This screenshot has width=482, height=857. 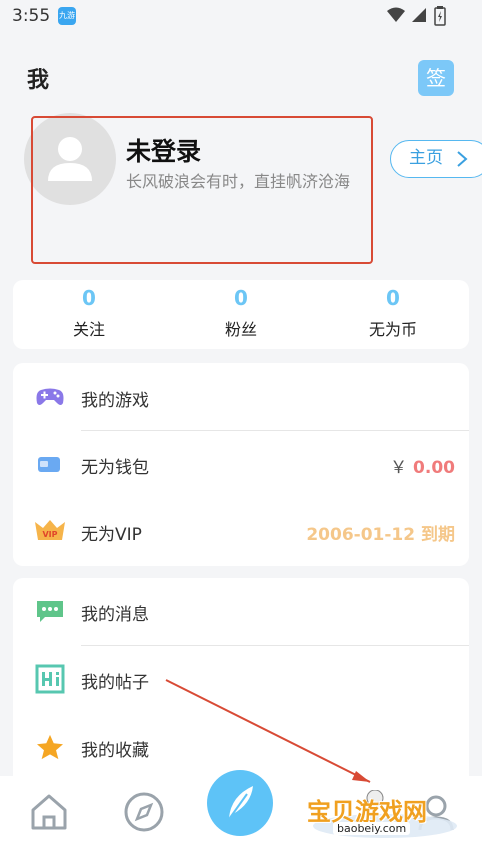 What do you see at coordinates (241, 679) in the screenshot?
I see `menu-item-posts: 我的帖子` at bounding box center [241, 679].